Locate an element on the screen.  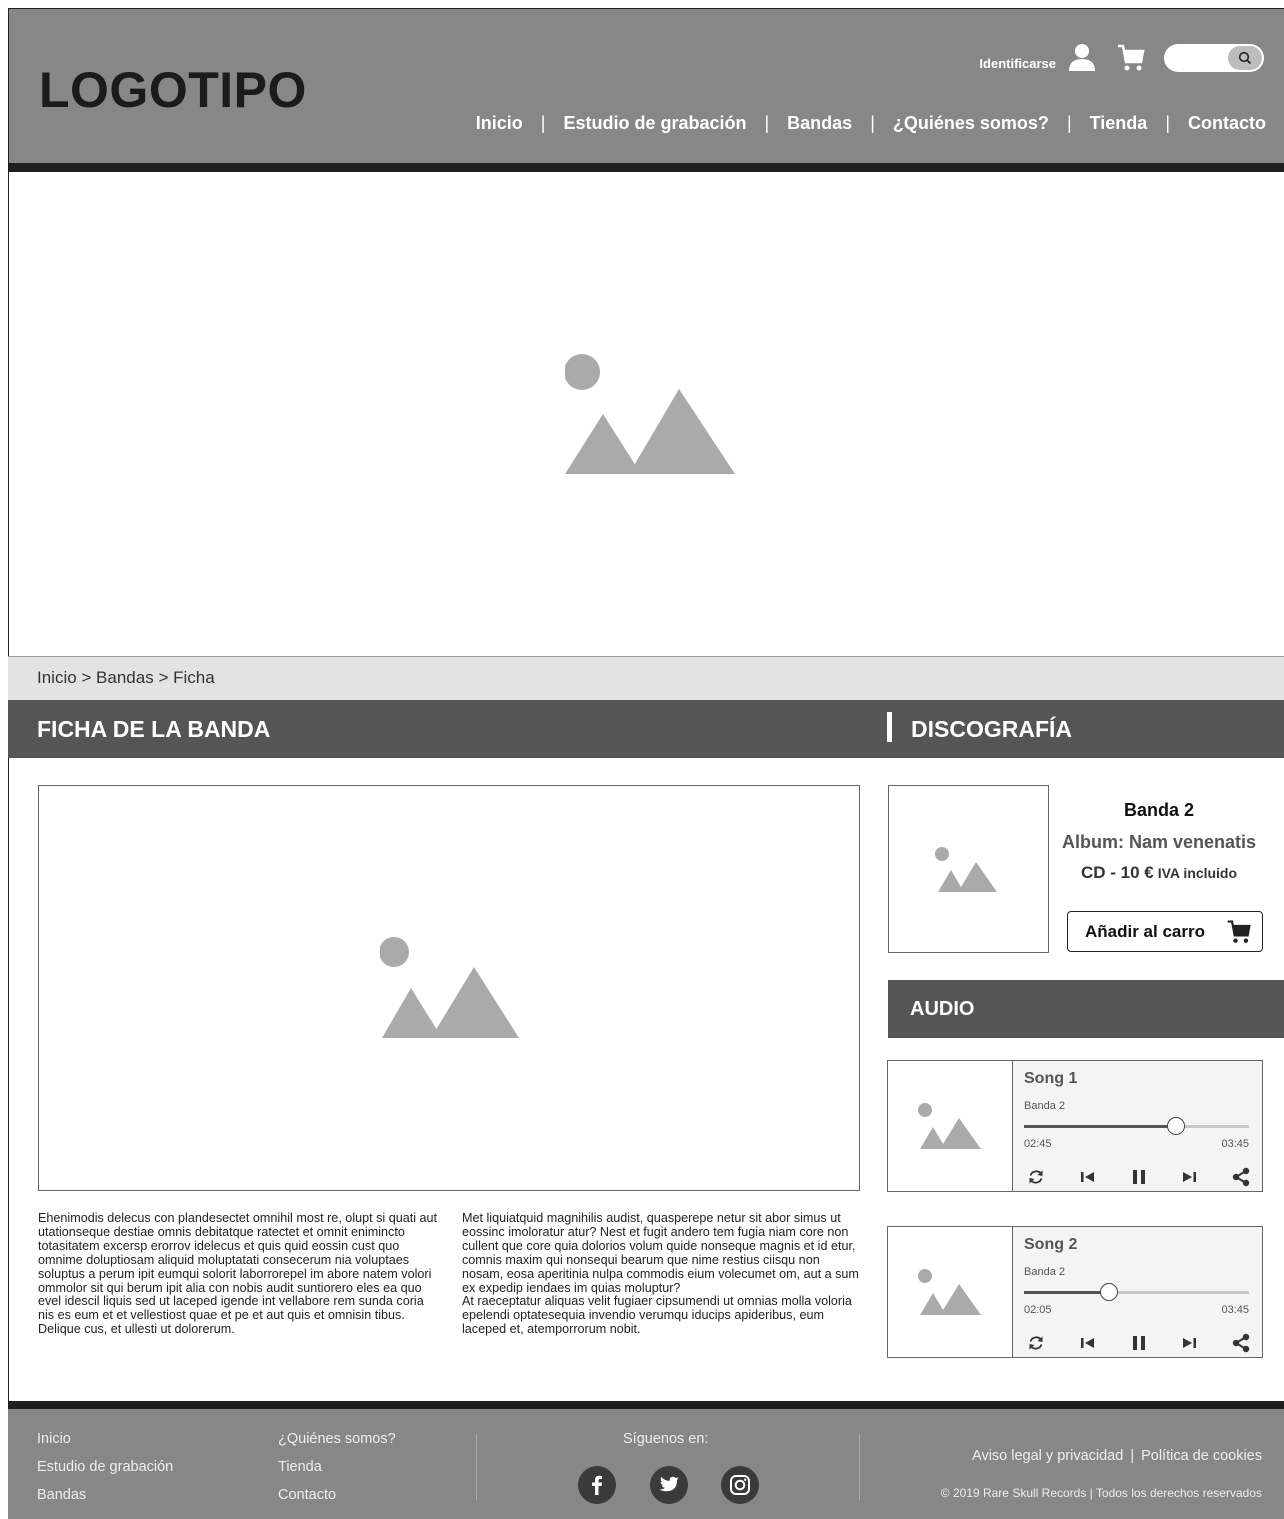
footer-link-quienes-somos: ¿Quiénes somos? is located at coordinates (337, 1439).